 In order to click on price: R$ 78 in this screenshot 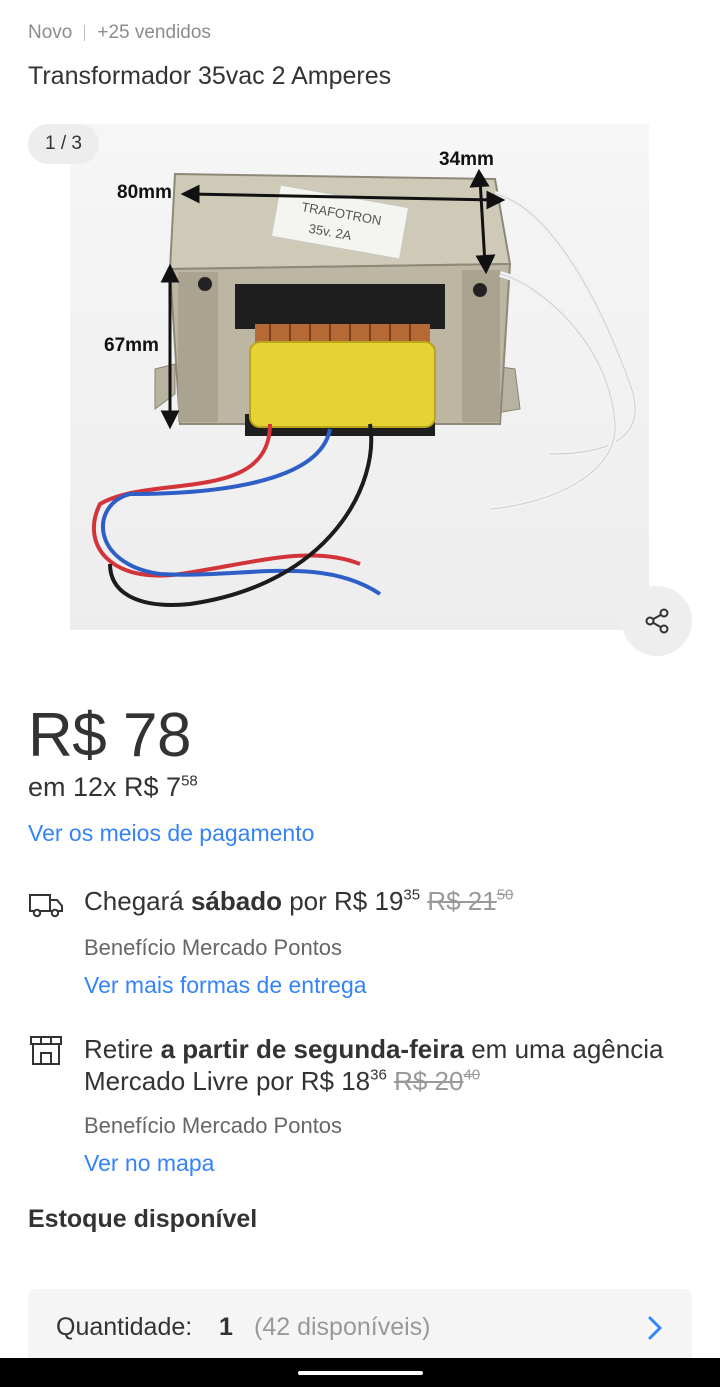, I will do `click(109, 735)`.